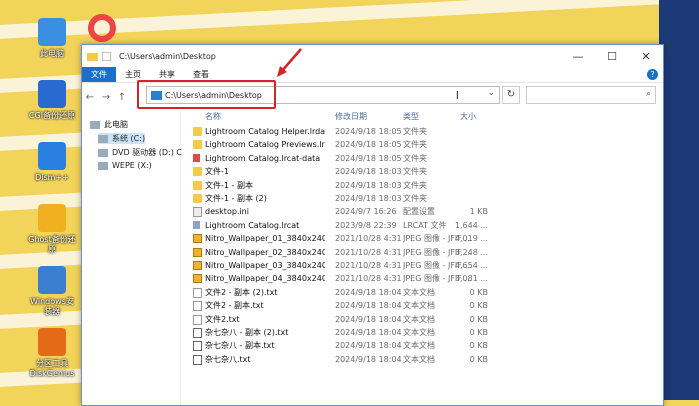 The width and height of the screenshot is (699, 406). Describe the element at coordinates (368, 185) in the screenshot. I see `file-date: 2024/9/18 18:03` at that location.